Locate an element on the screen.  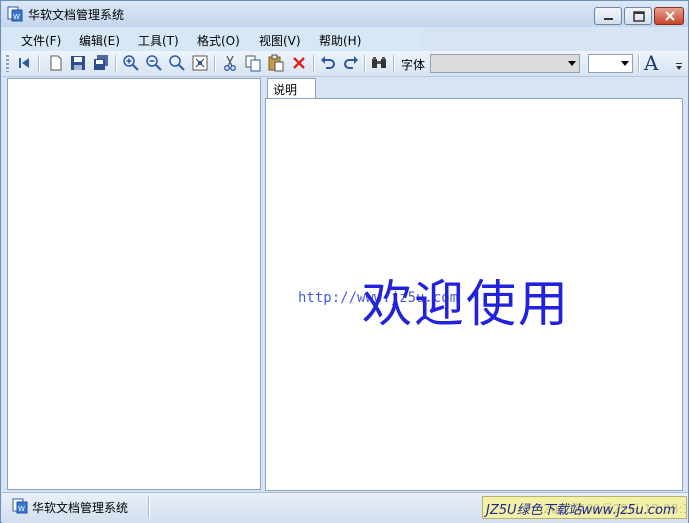
redo-button is located at coordinates (351, 63).